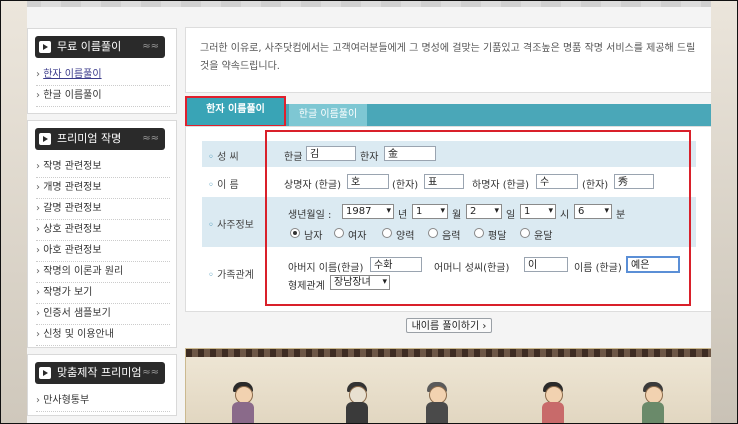  What do you see at coordinates (103, 75) in the screenshot?
I see `sidebar-item-hanja: 한자 이름풀이` at bounding box center [103, 75].